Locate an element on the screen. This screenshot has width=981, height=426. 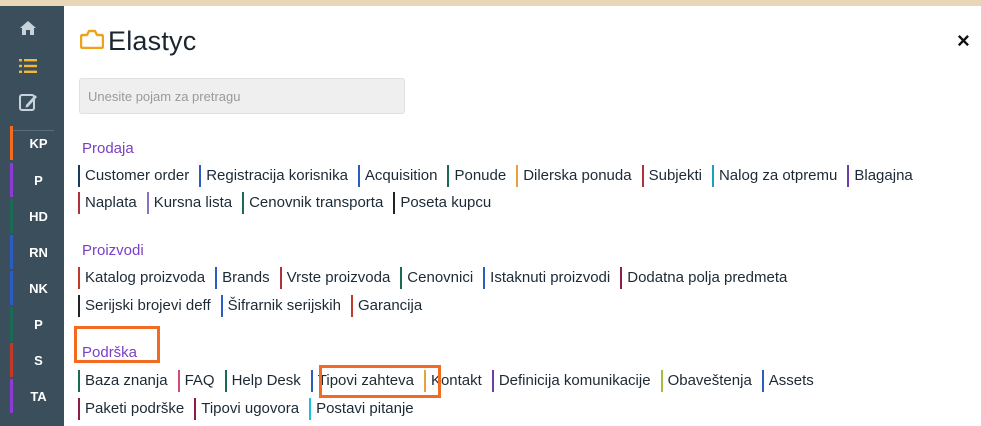
menu-link-faq: FAQ is located at coordinates (199, 381).